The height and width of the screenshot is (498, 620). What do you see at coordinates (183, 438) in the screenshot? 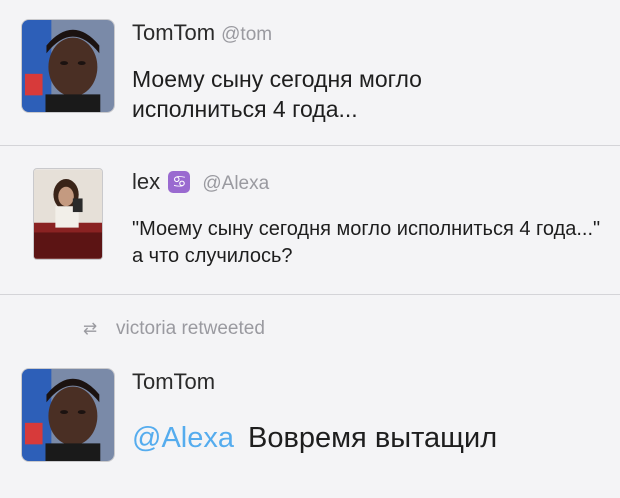
I see `mention-link: @Alexa` at bounding box center [183, 438].